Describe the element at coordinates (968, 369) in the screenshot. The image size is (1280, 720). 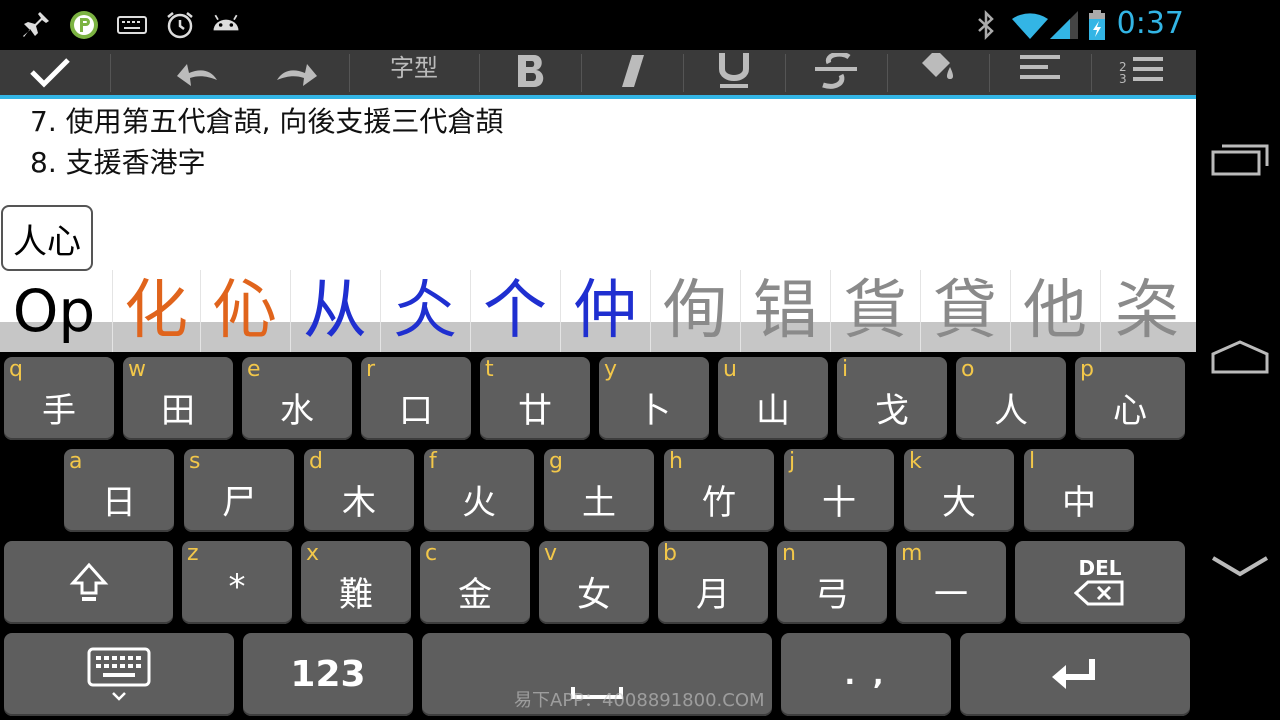
I see `key-hint: o` at that location.